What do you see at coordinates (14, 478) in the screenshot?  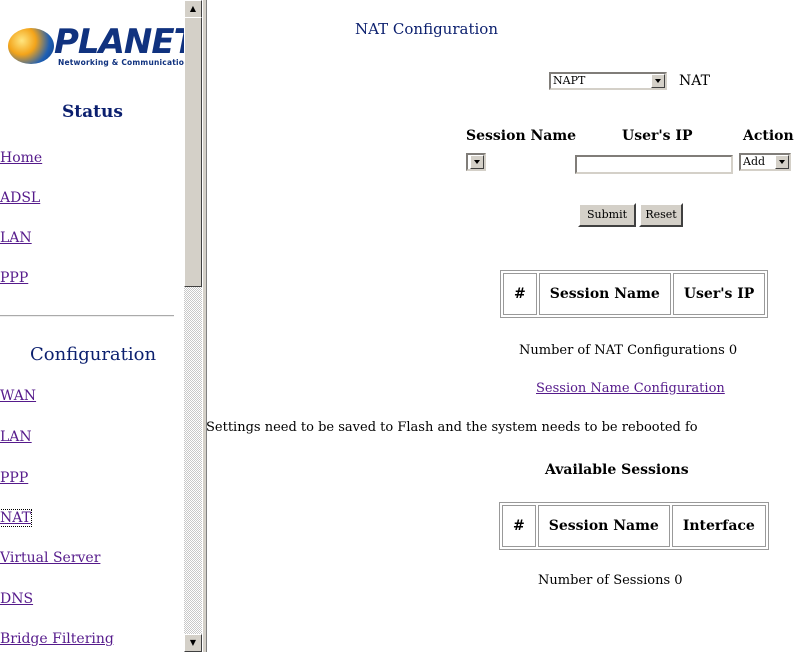 I see `nav-link-ppp-config: PPP` at bounding box center [14, 478].